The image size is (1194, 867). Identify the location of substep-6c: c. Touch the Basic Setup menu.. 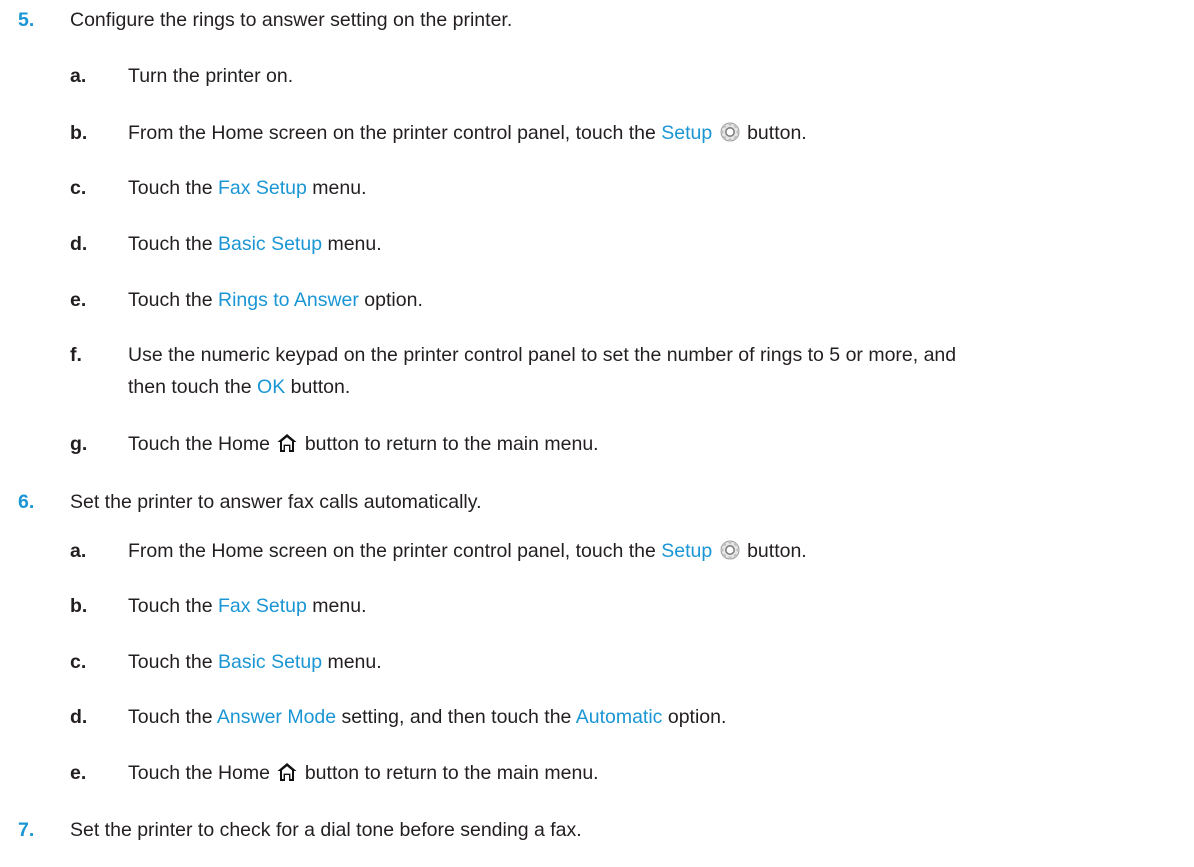
(625, 662).